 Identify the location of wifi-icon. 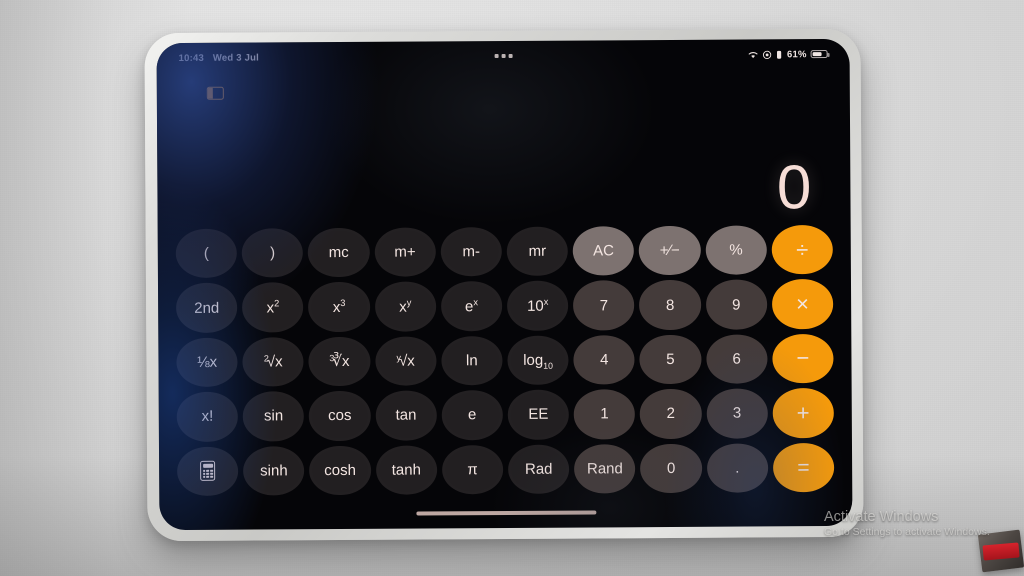
(753, 54).